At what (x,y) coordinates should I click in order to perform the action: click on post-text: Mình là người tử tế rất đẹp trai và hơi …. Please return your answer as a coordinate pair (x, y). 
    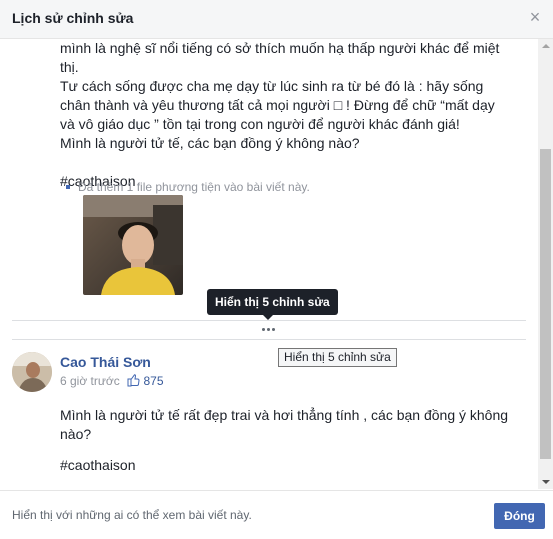
    Looking at the image, I should click on (284, 424).